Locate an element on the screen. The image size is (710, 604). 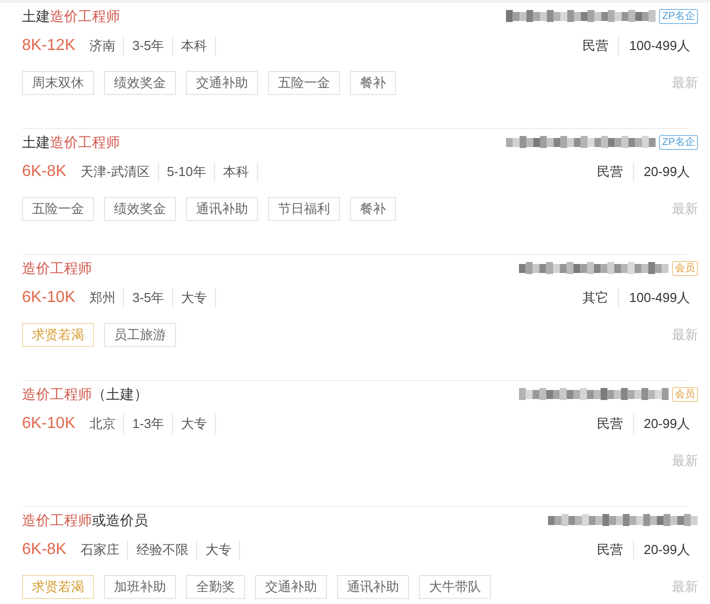
requirement: 经验不限 is located at coordinates (163, 550).